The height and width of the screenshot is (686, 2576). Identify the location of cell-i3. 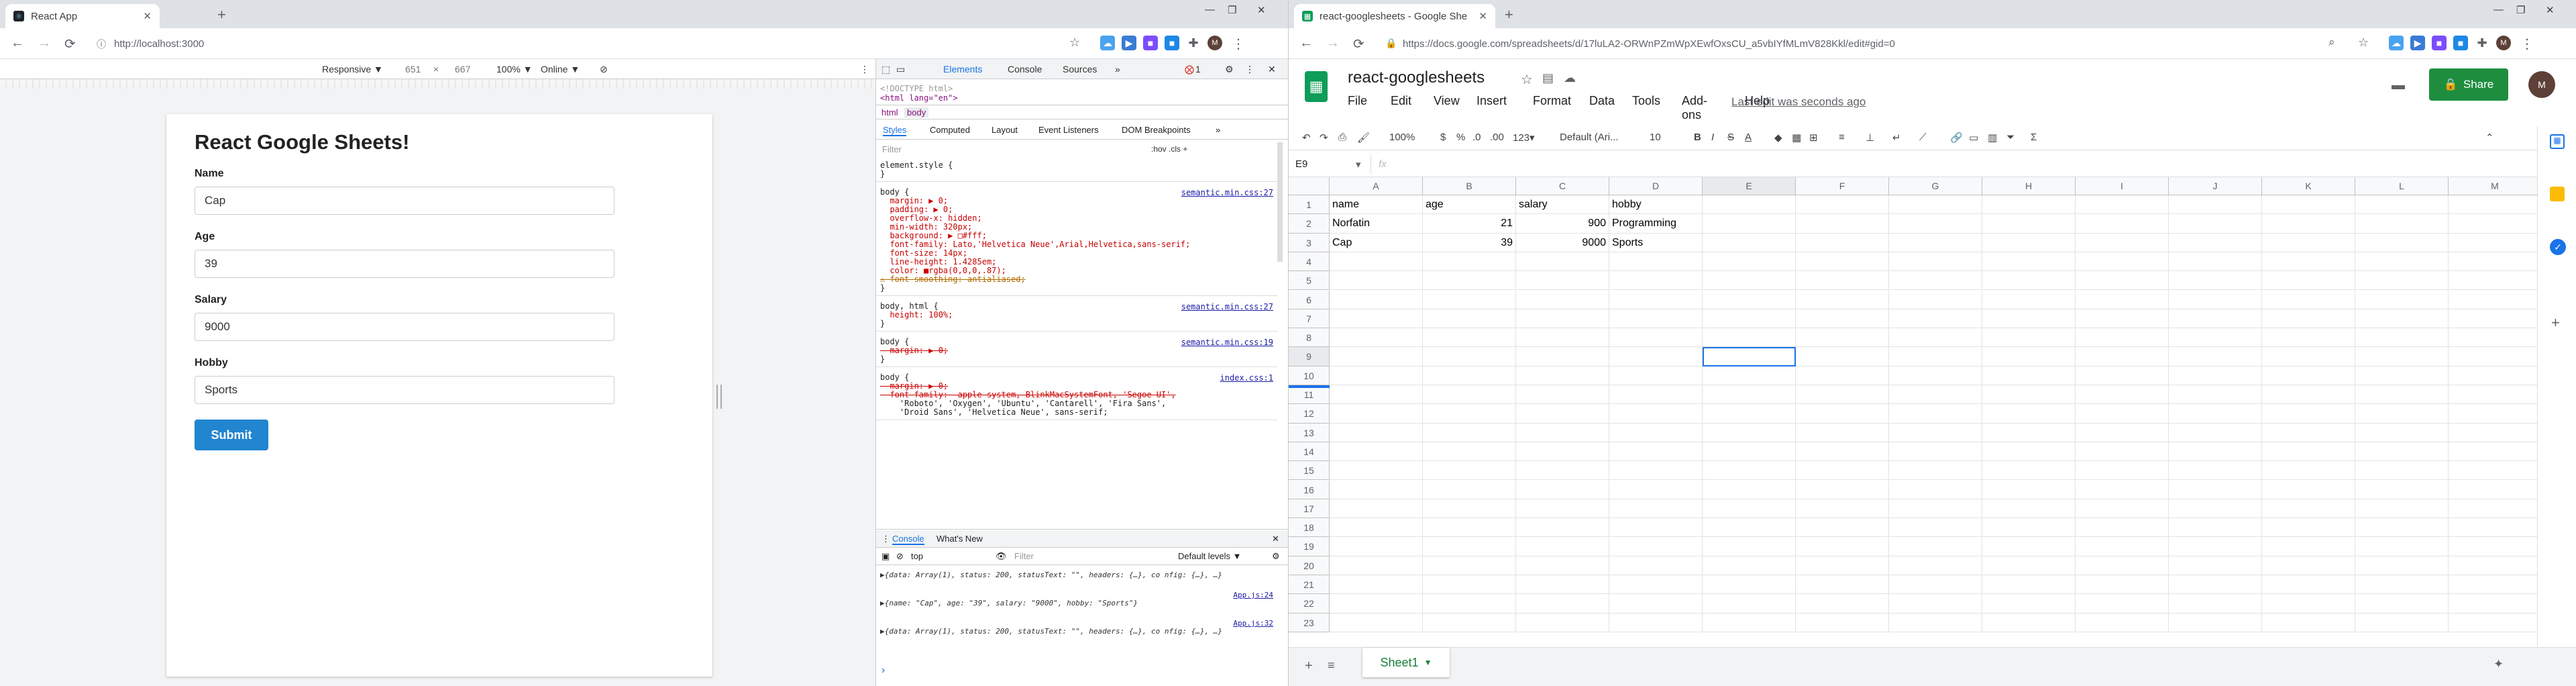
(2122, 243).